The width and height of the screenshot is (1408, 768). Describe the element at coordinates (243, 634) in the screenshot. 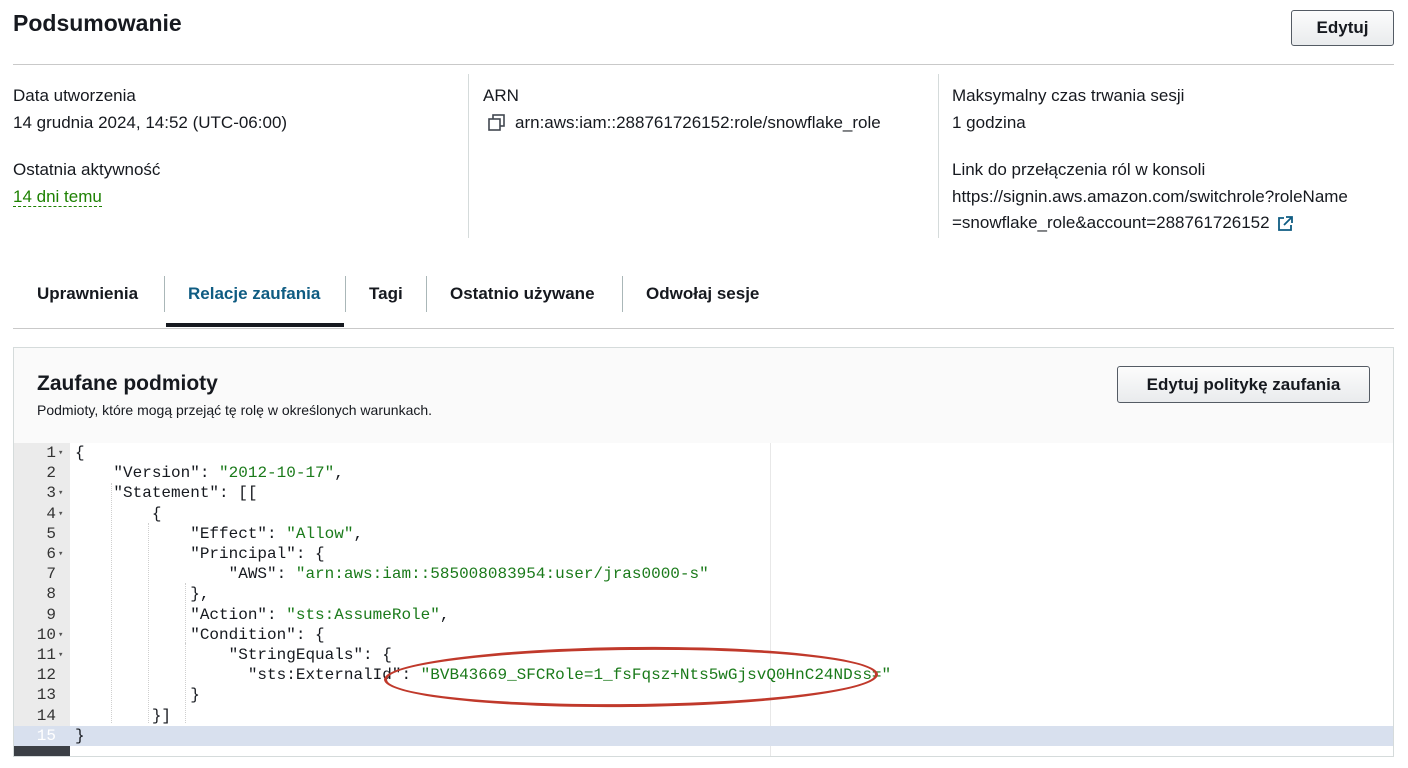

I see `json-key: "Condition"` at that location.